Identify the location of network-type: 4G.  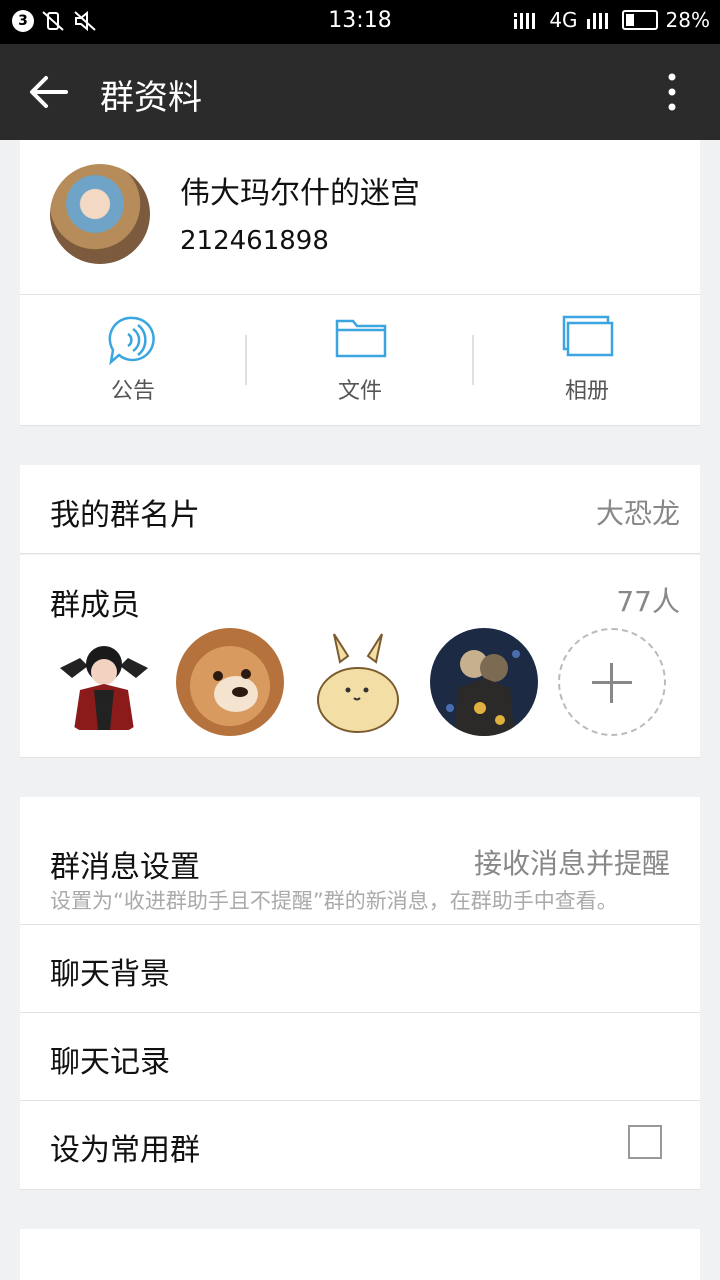
(563, 20).